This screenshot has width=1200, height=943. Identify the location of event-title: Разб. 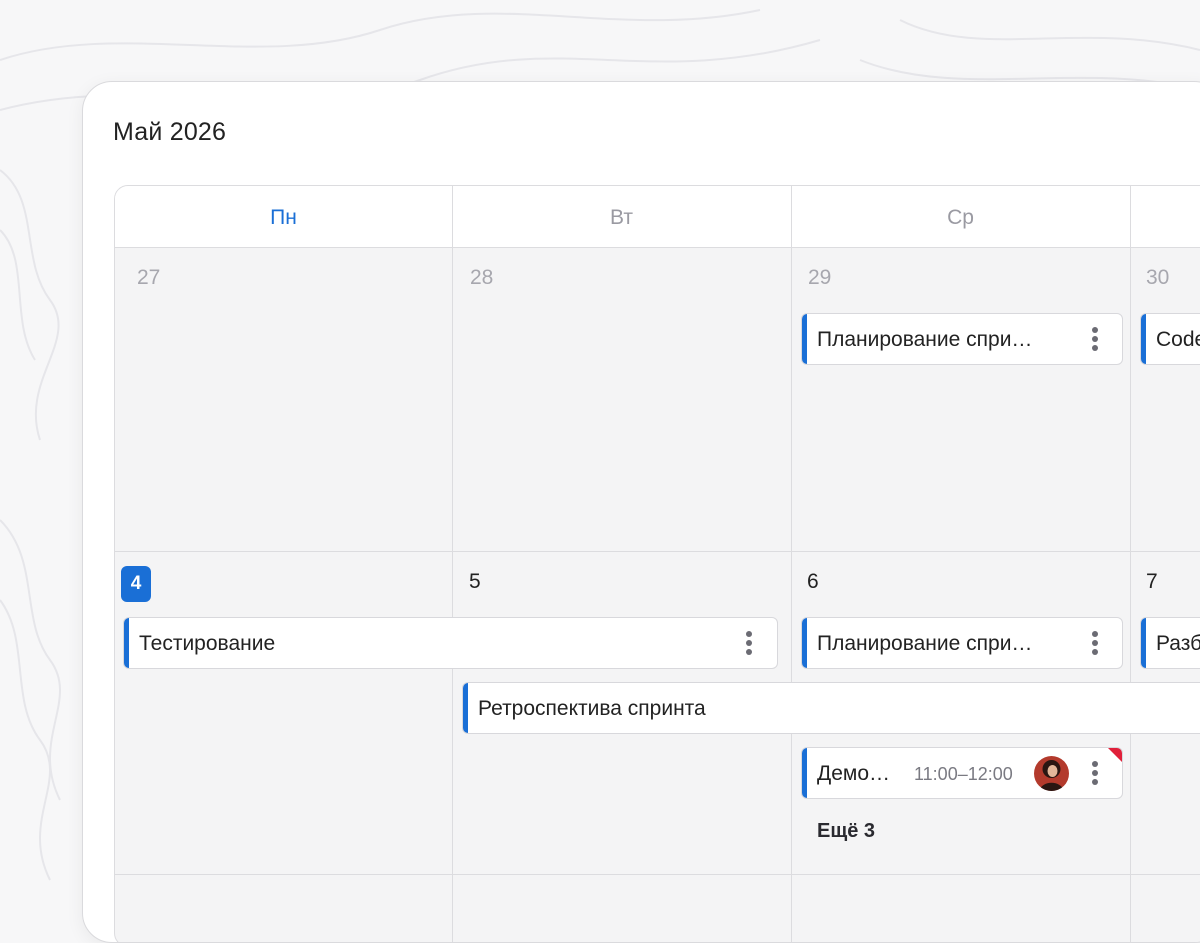
(1178, 643).